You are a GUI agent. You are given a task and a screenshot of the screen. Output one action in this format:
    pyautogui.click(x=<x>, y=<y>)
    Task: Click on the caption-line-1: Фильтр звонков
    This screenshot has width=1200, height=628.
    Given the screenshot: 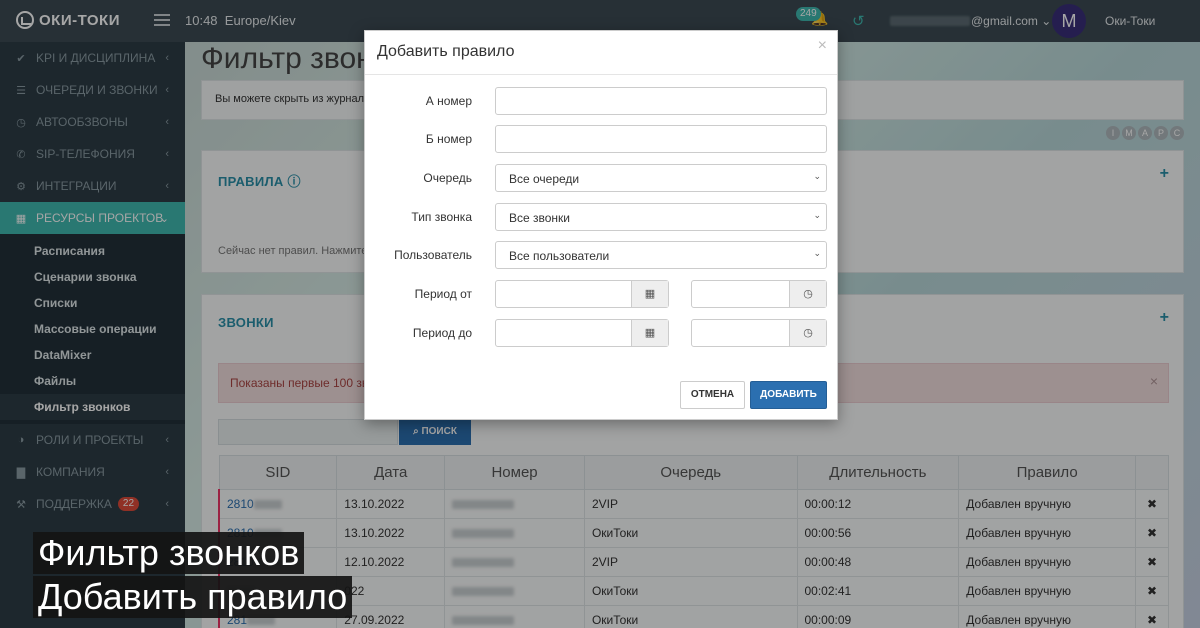 What is the action you would take?
    pyautogui.click(x=169, y=553)
    